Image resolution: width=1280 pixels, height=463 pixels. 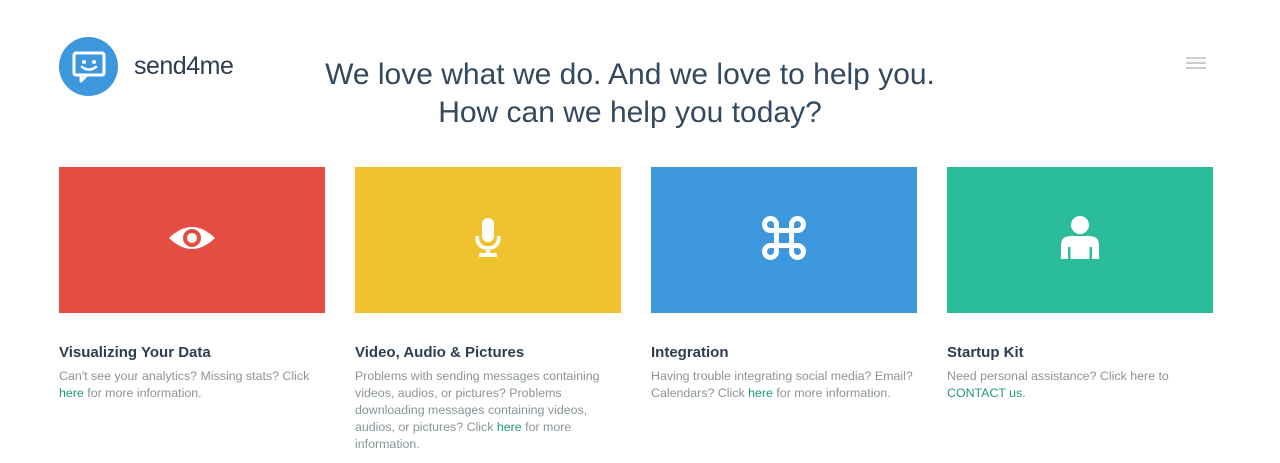 What do you see at coordinates (690, 352) in the screenshot?
I see `card-title: Integration` at bounding box center [690, 352].